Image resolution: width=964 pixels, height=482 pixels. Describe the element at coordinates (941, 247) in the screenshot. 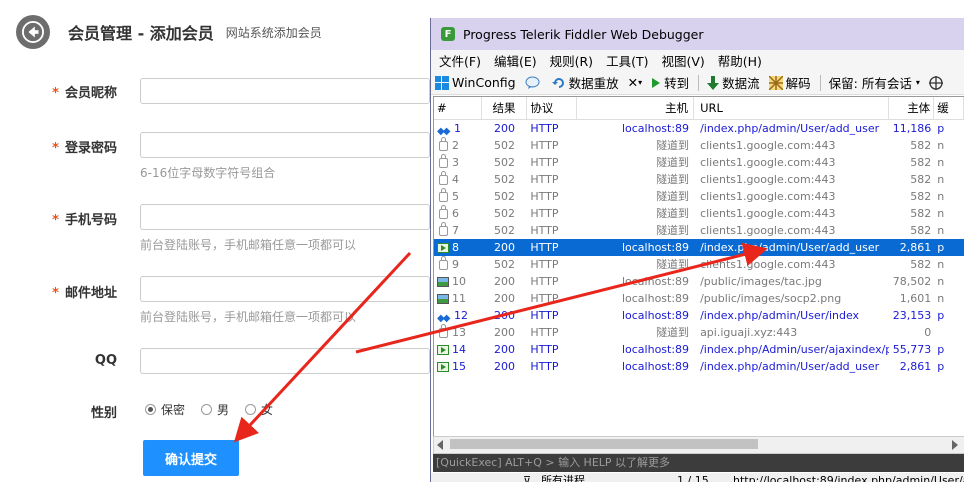

I see `session-cache: p` at that location.